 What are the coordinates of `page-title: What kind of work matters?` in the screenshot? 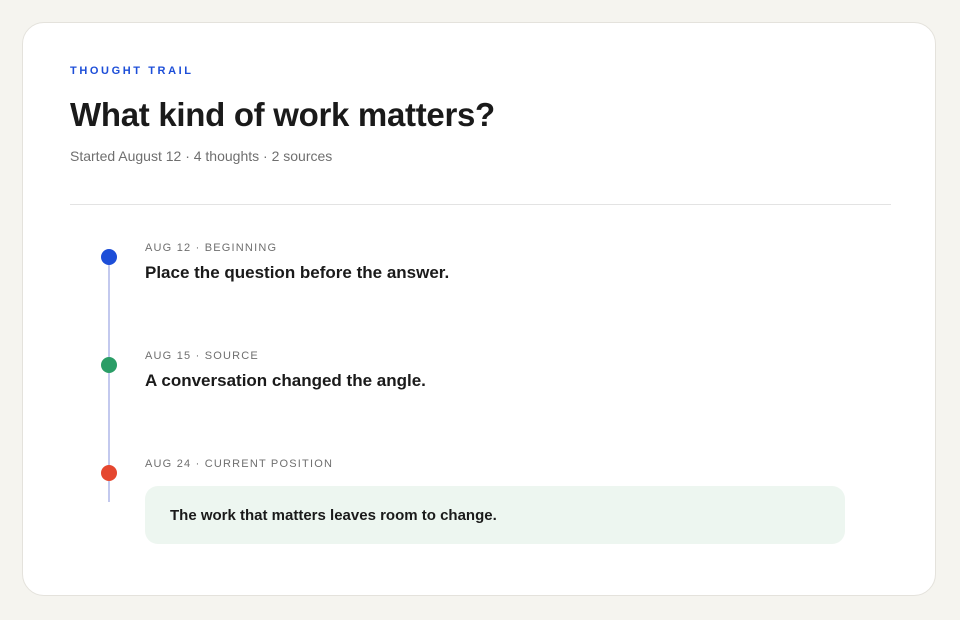 It's located at (282, 114).